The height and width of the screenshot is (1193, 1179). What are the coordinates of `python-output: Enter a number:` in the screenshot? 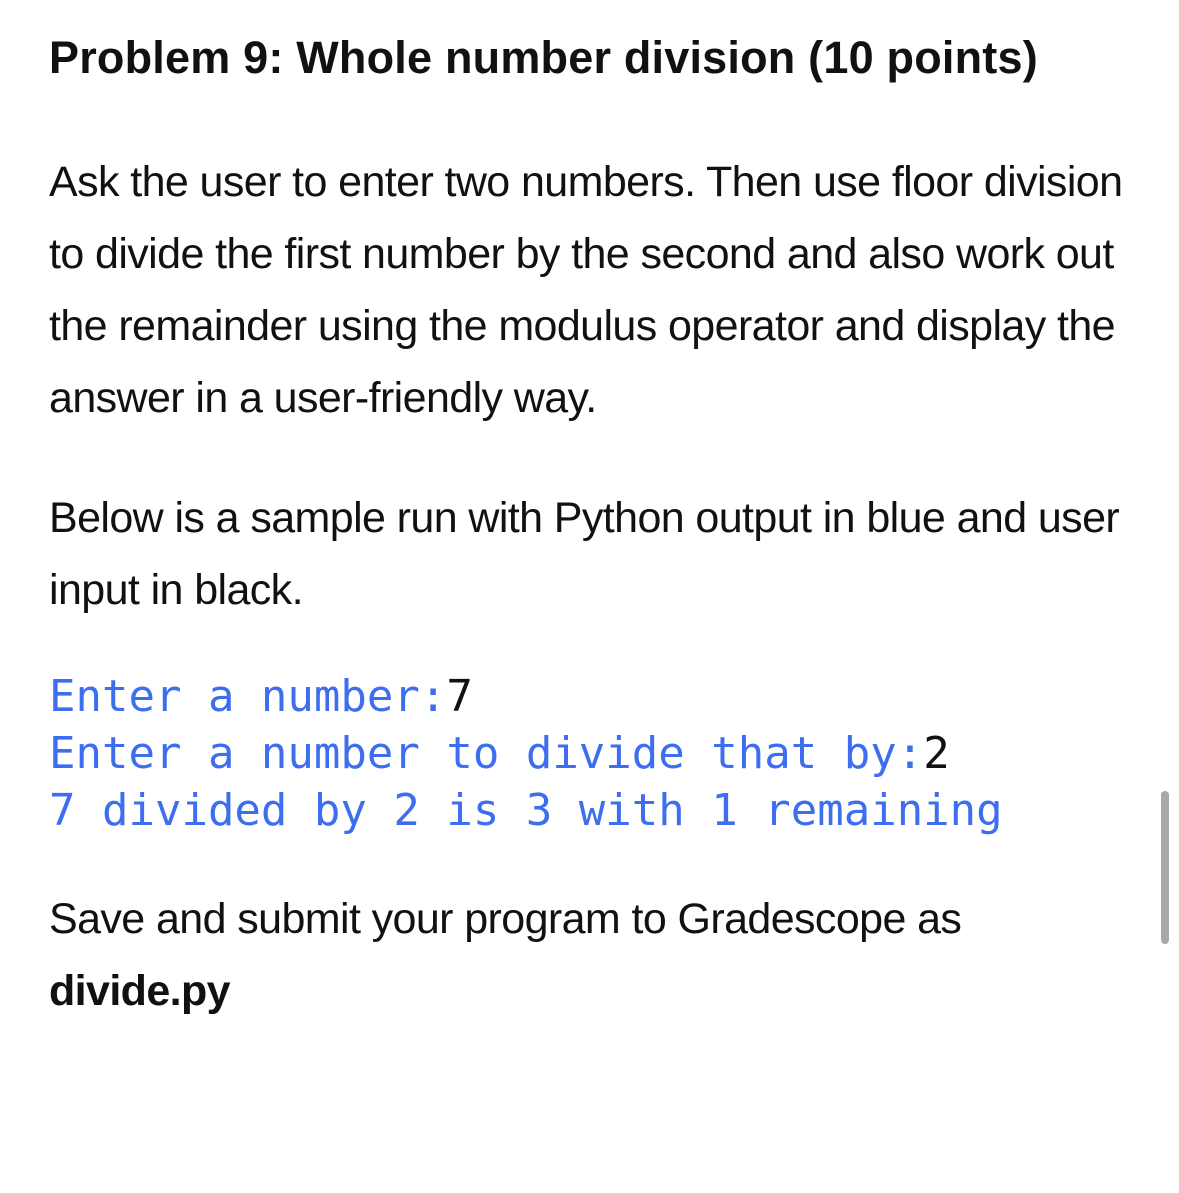 It's located at (248, 696).